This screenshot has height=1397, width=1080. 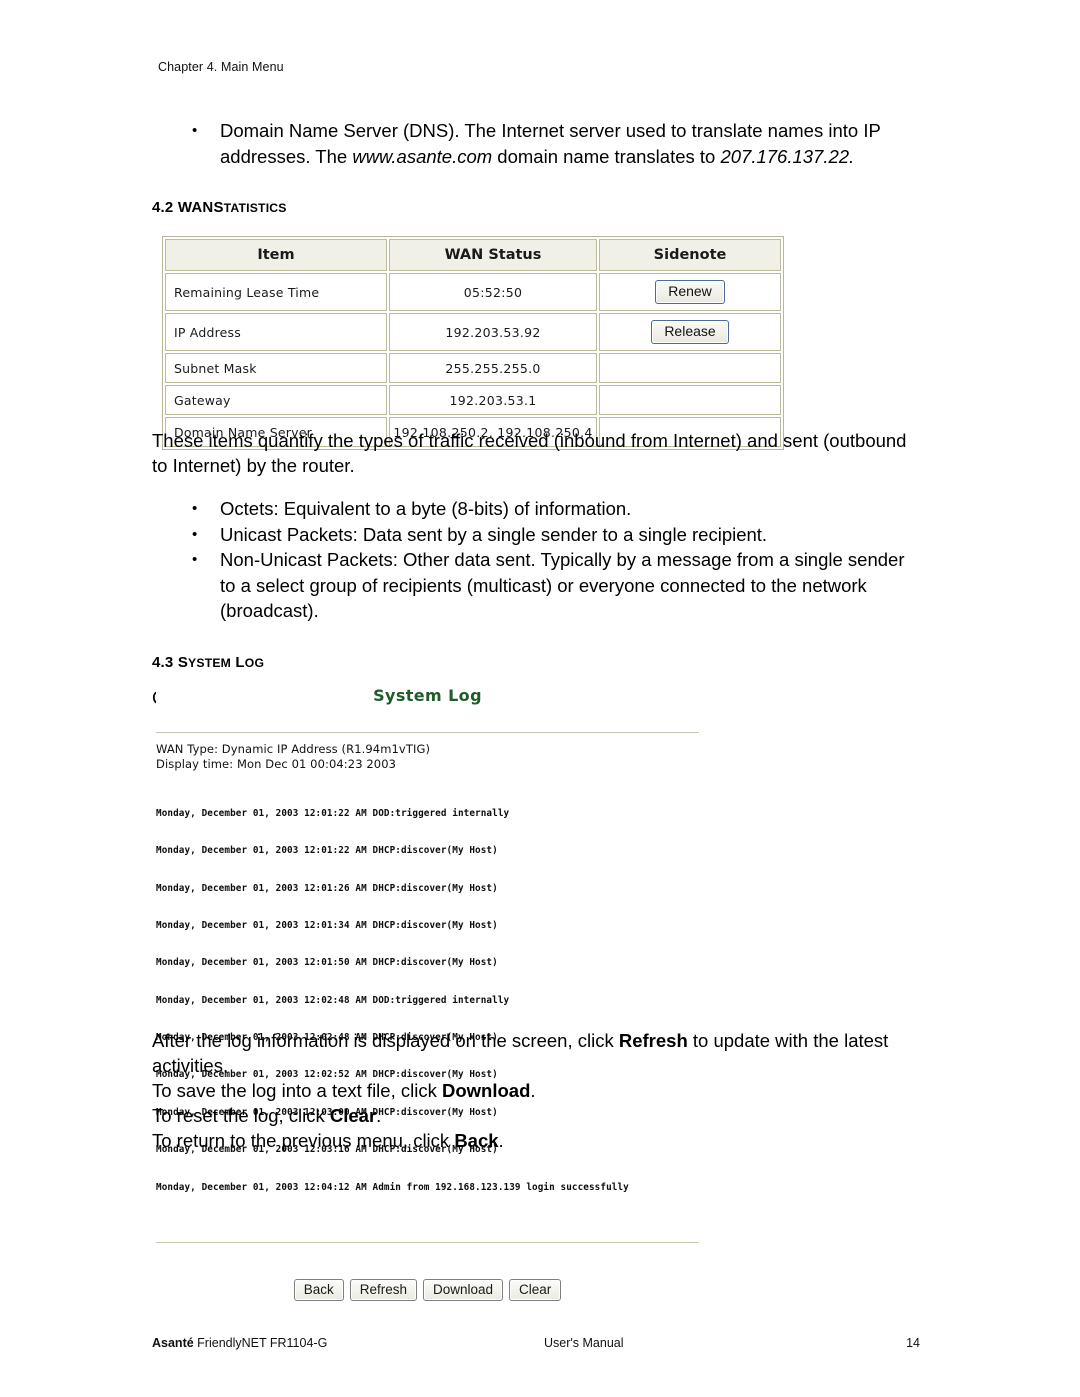 I want to click on refresh-button: Refresh, so click(x=383, y=1289).